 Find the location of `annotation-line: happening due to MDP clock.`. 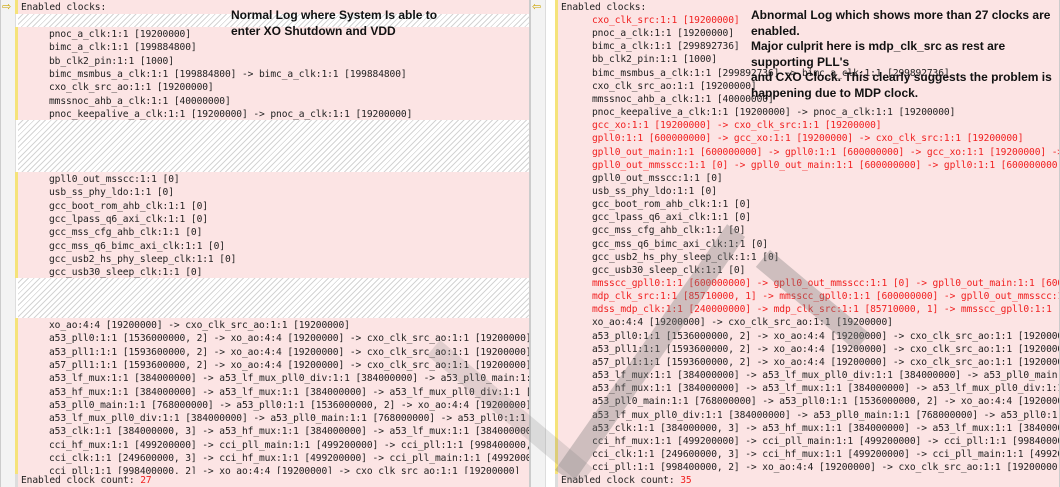

annotation-line: happening due to MDP clock. is located at coordinates (835, 92).